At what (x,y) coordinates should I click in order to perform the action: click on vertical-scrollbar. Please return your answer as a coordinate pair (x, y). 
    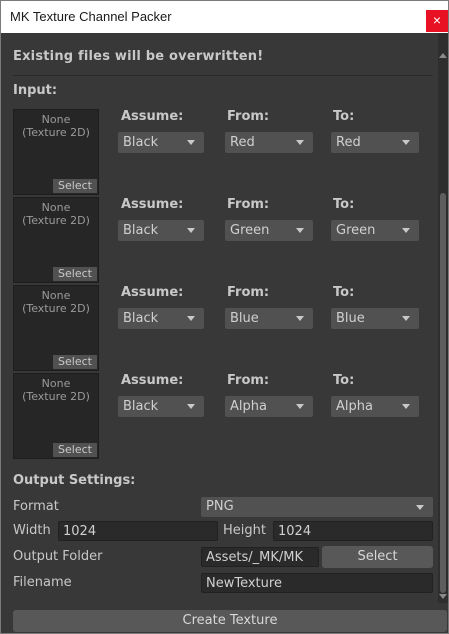
    Looking at the image, I should click on (443, 318).